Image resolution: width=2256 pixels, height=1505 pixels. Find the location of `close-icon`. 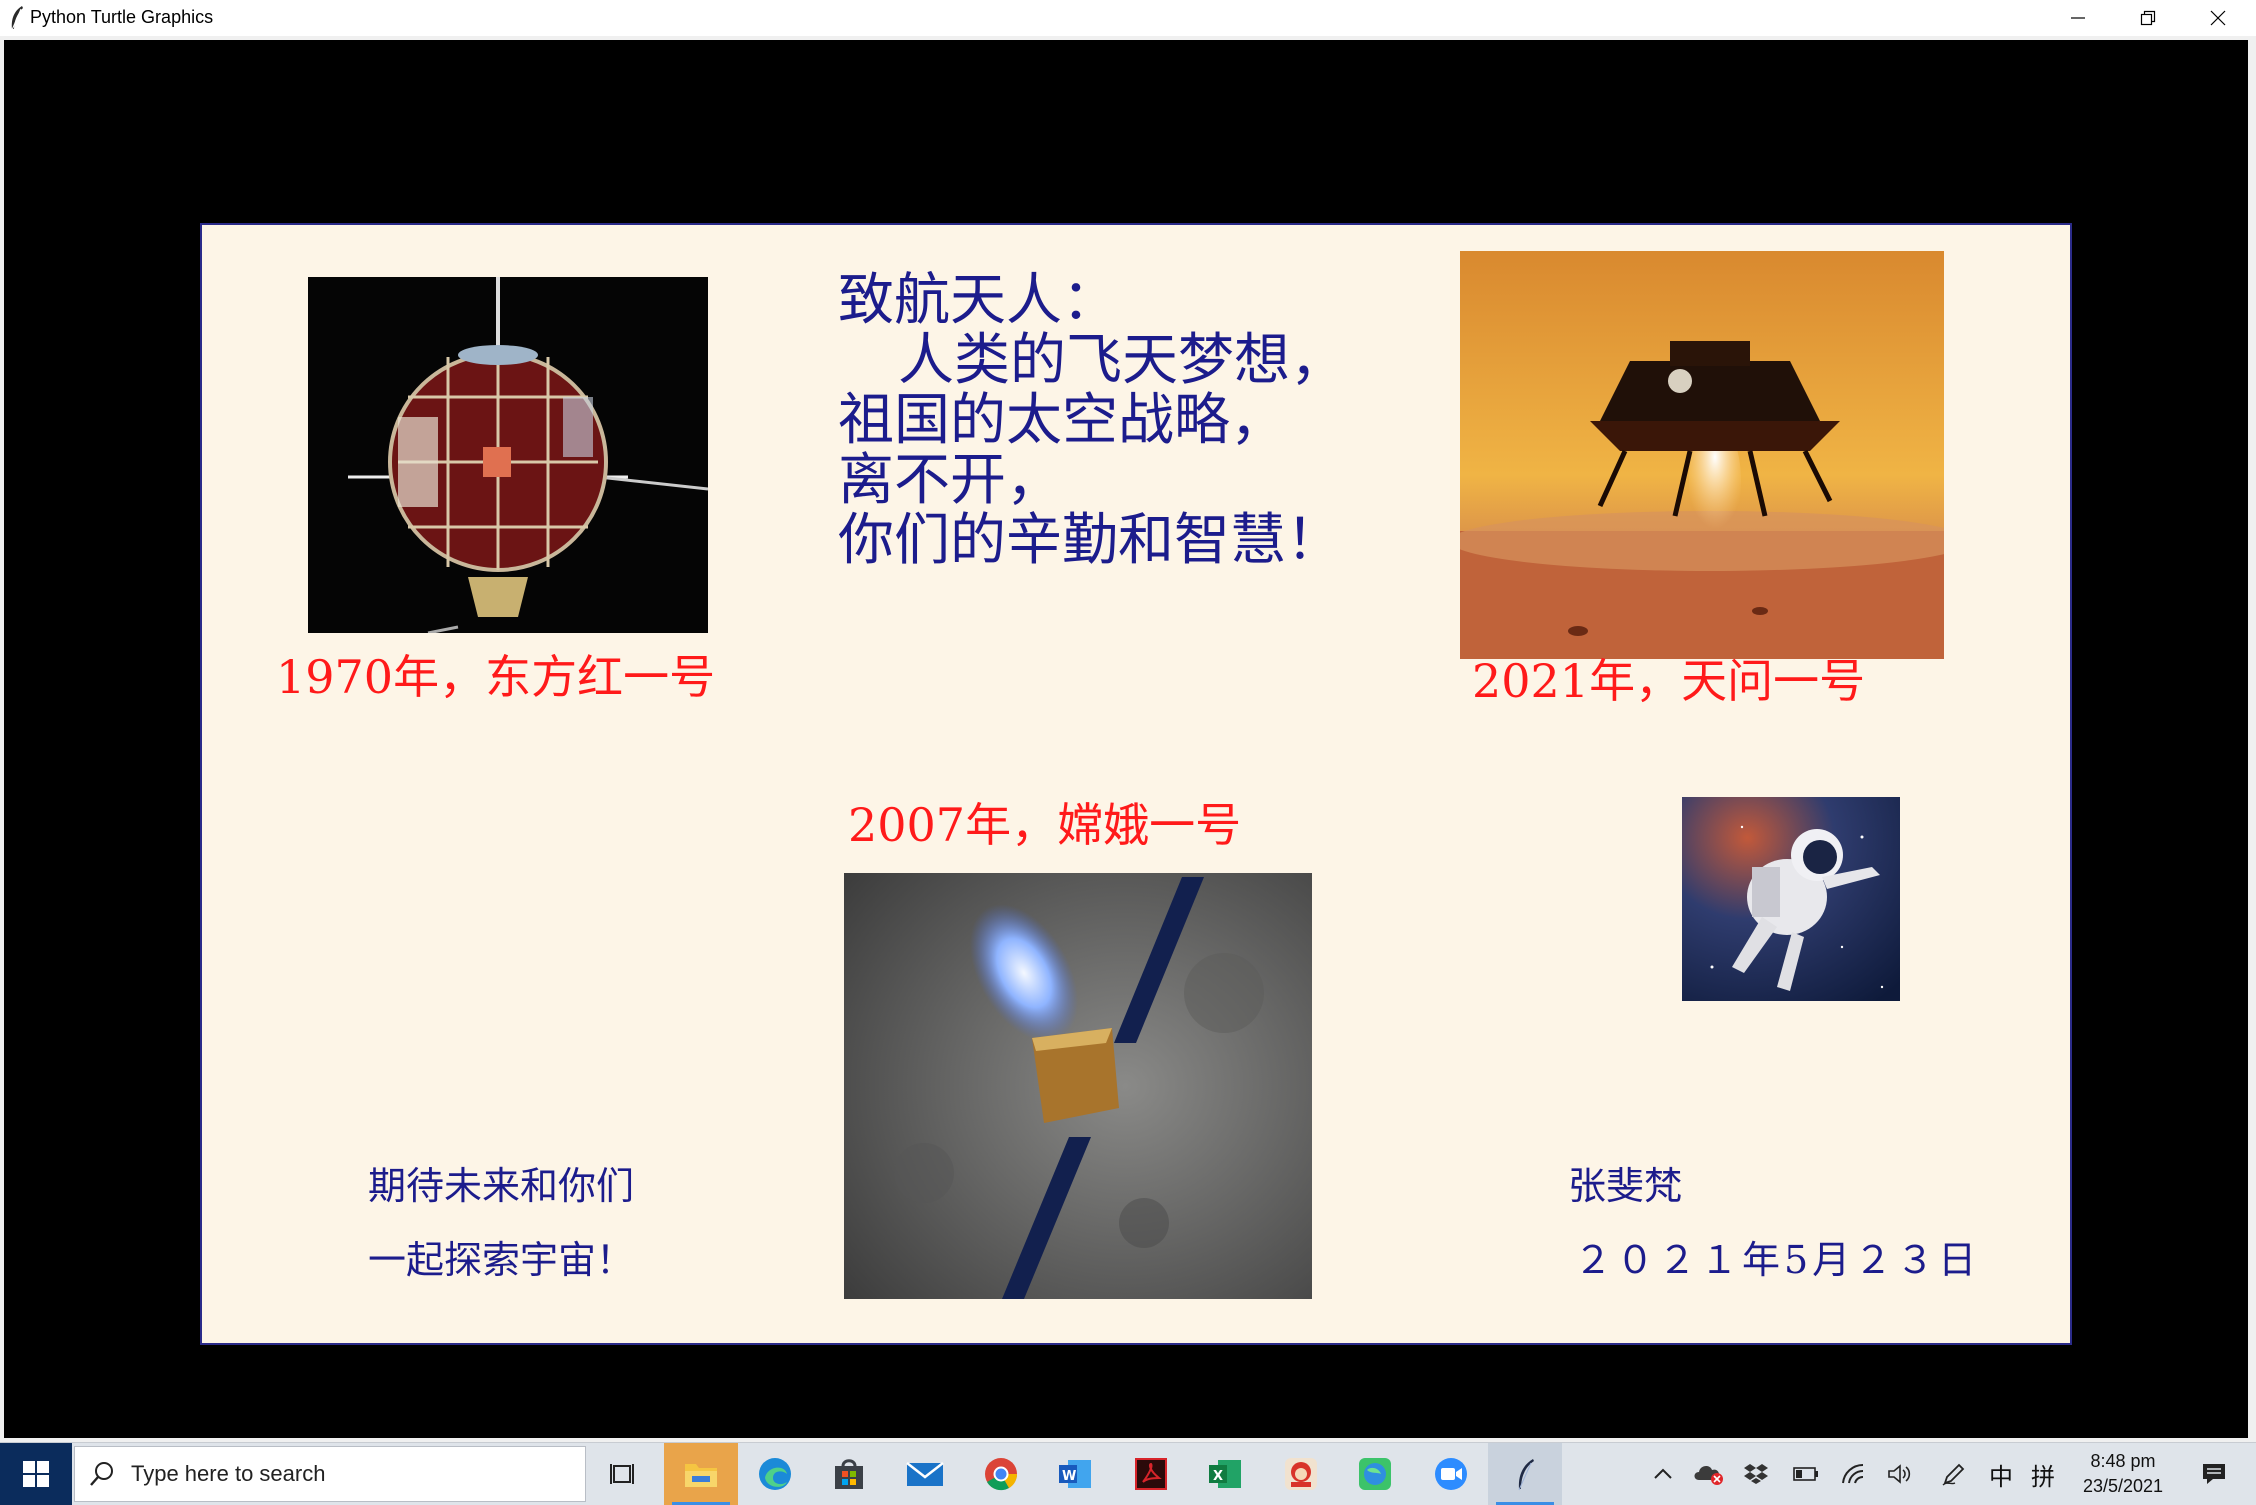

close-icon is located at coordinates (2218, 18).